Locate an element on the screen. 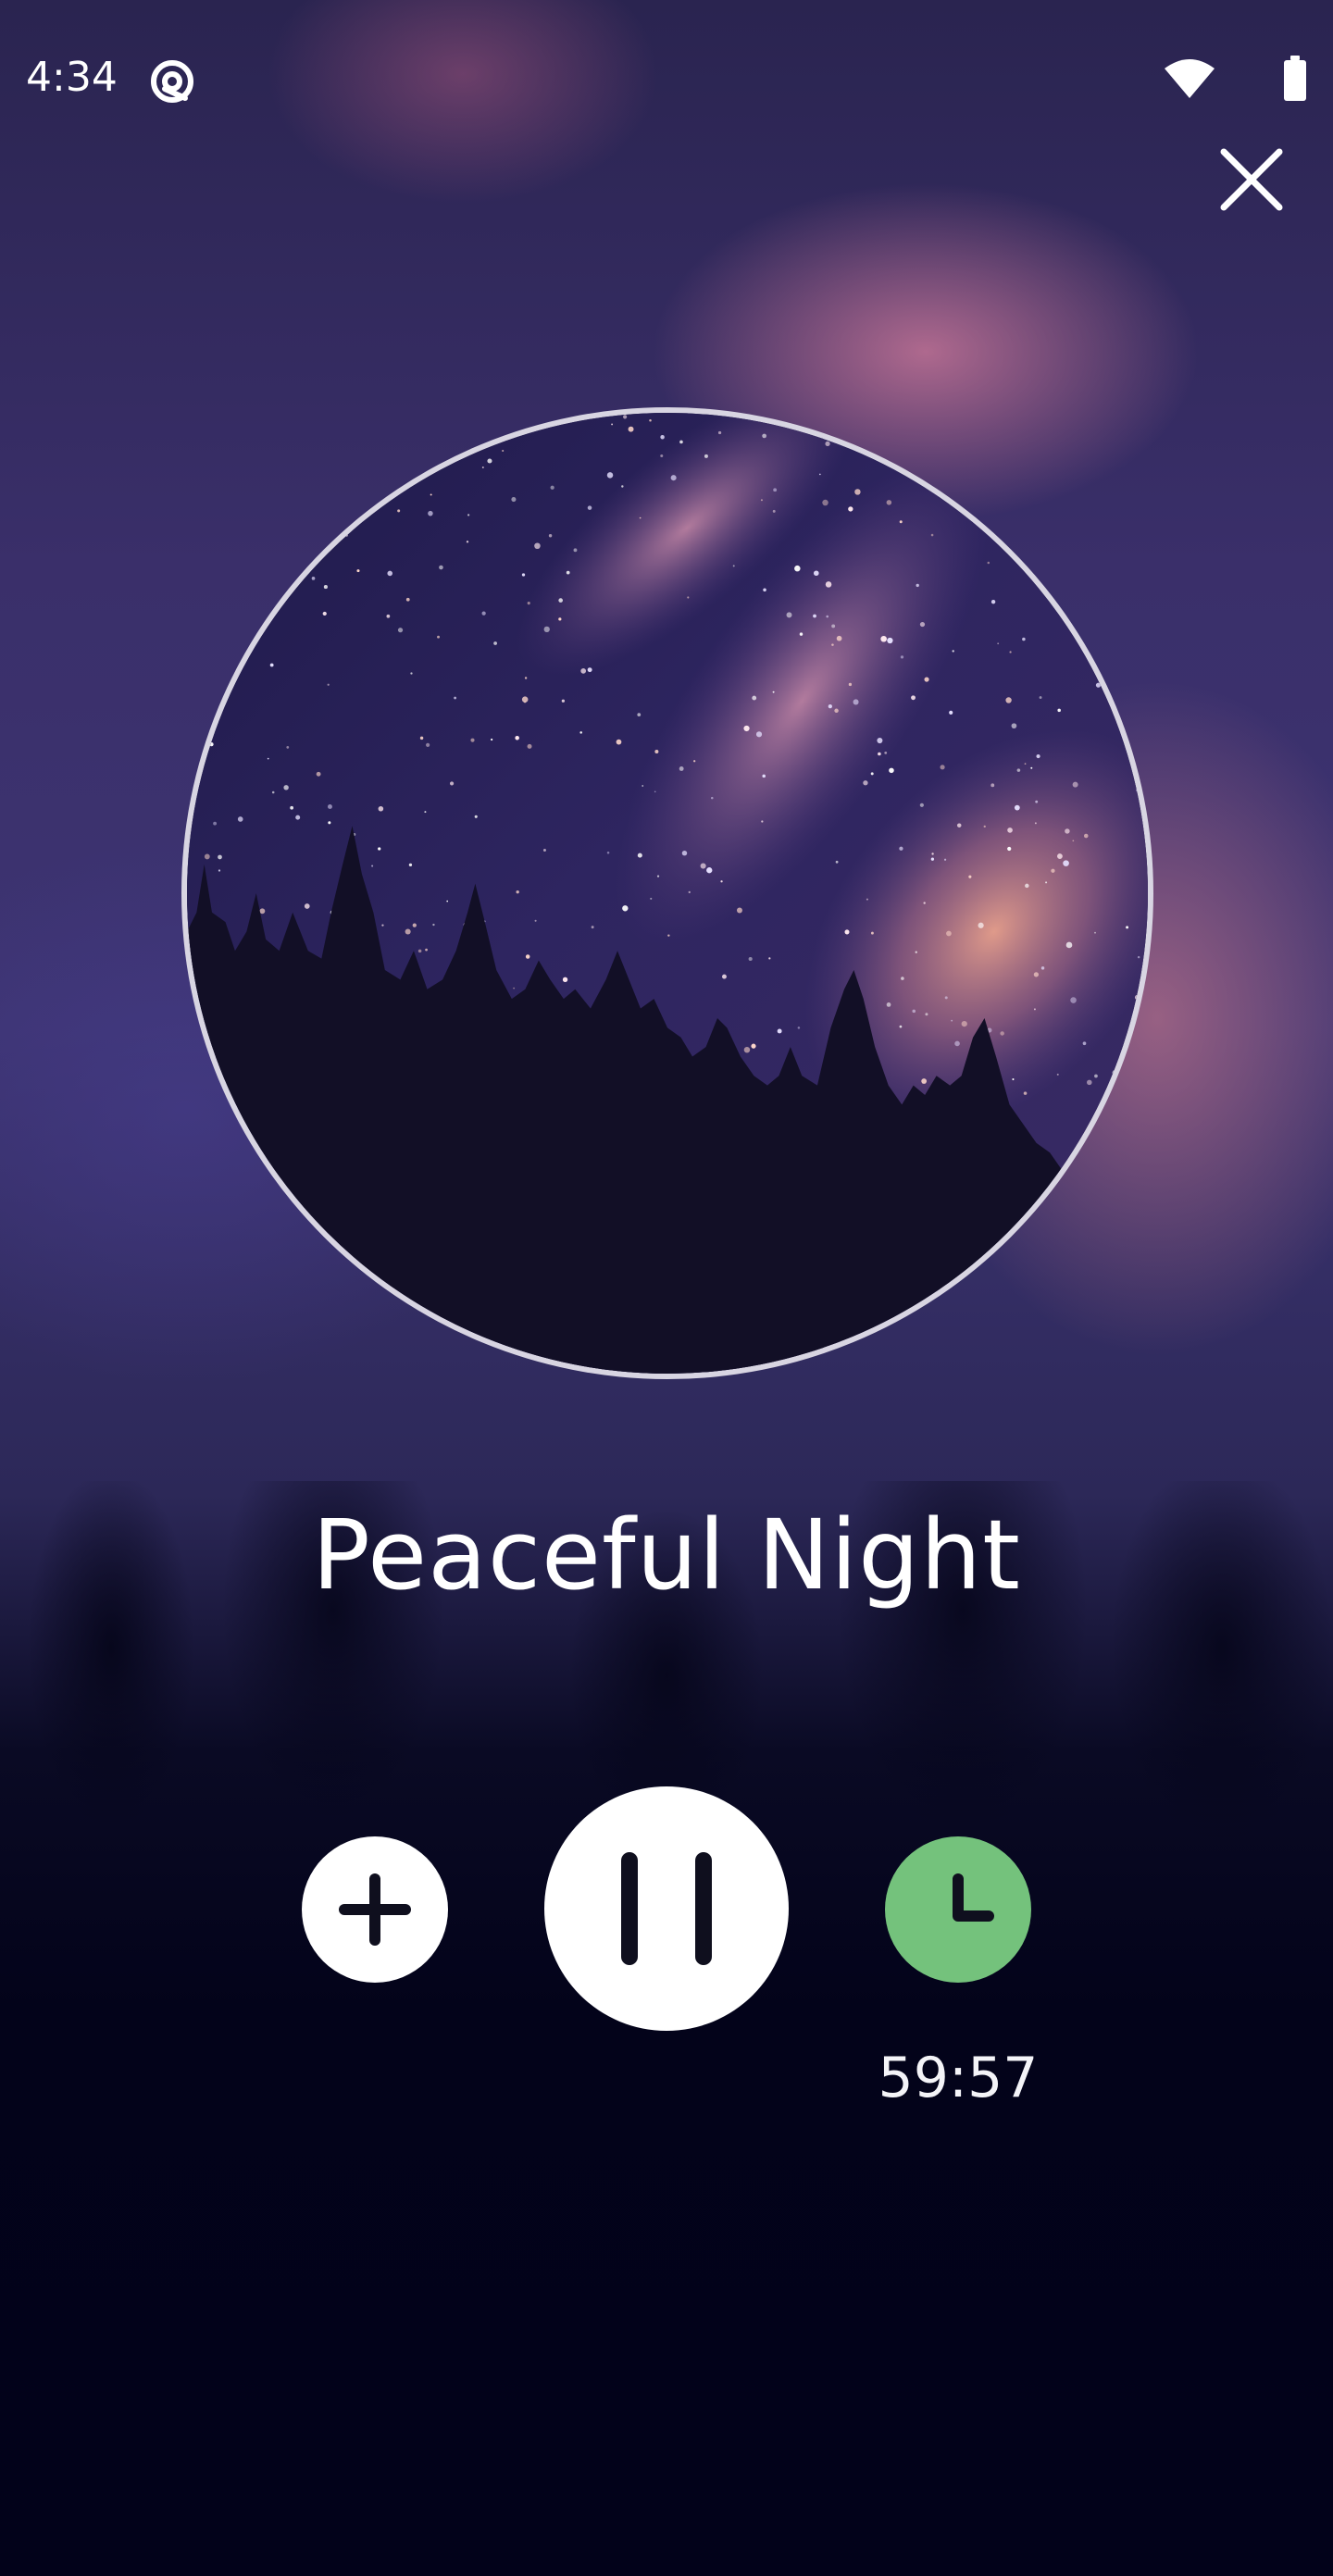 The image size is (1333, 2576). pause-button is located at coordinates (666, 1908).